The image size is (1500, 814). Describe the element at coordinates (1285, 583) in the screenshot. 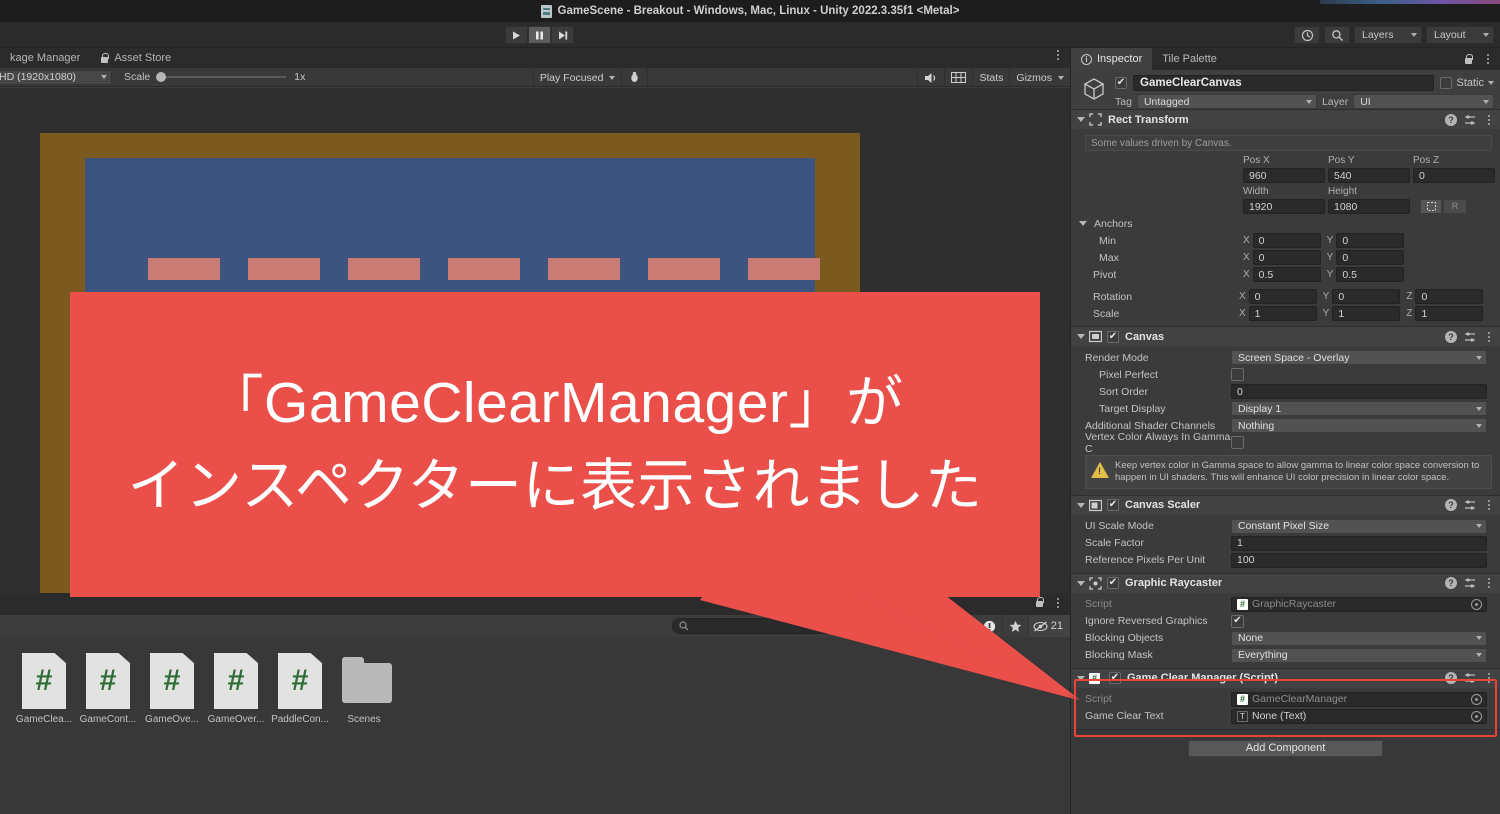

I see `component-header: Graphic Raycaster?` at that location.